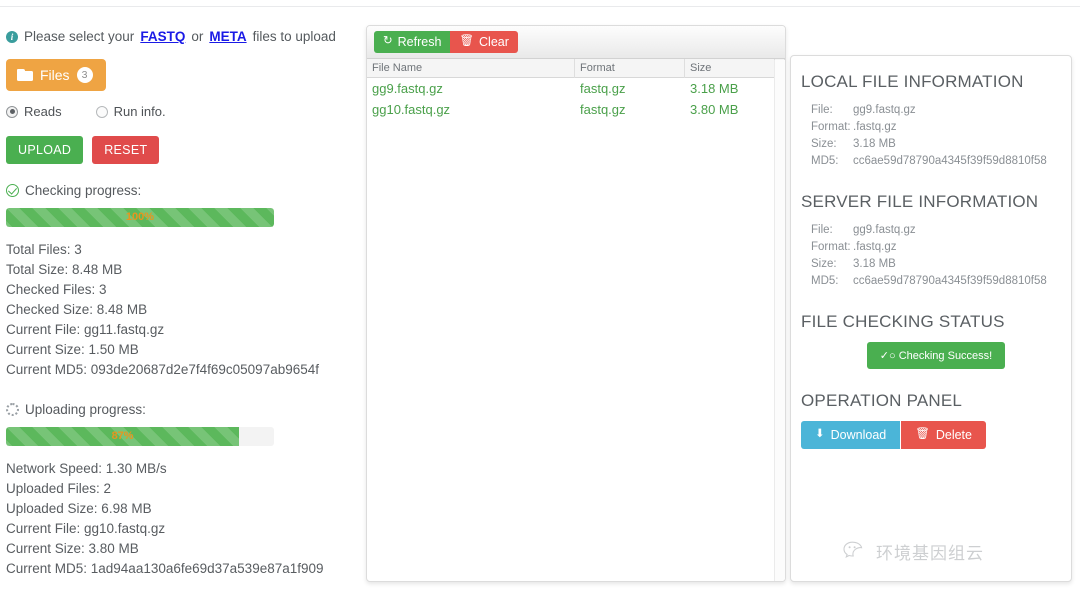 The width and height of the screenshot is (1080, 607). I want to click on download-button-label: Download, so click(858, 435).